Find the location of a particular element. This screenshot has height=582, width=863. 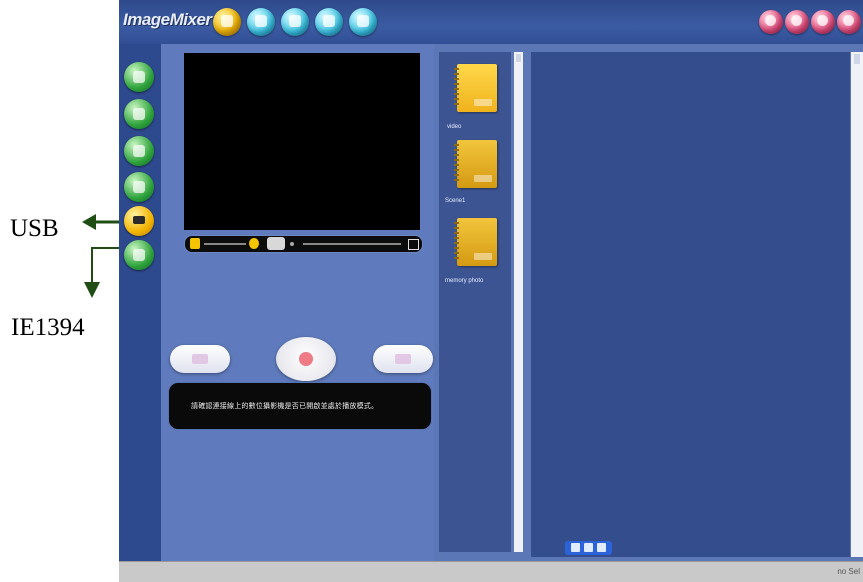

info-icon is located at coordinates (797, 22).